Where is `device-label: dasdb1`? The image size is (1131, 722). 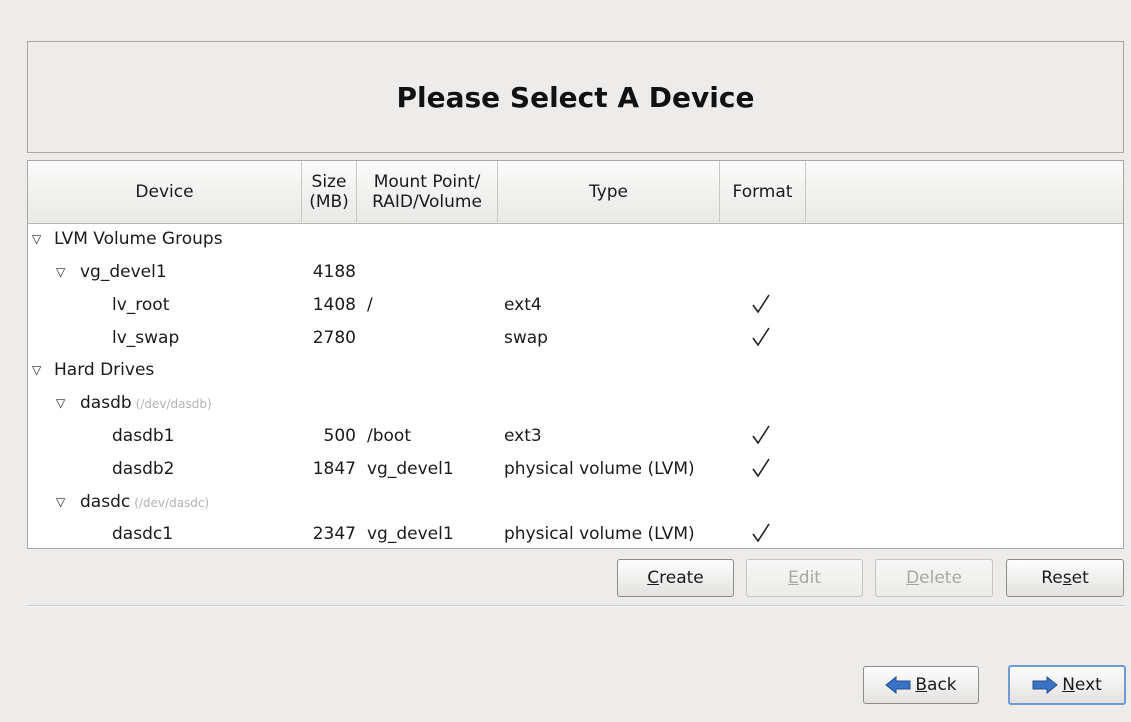
device-label: dasdb1 is located at coordinates (143, 436).